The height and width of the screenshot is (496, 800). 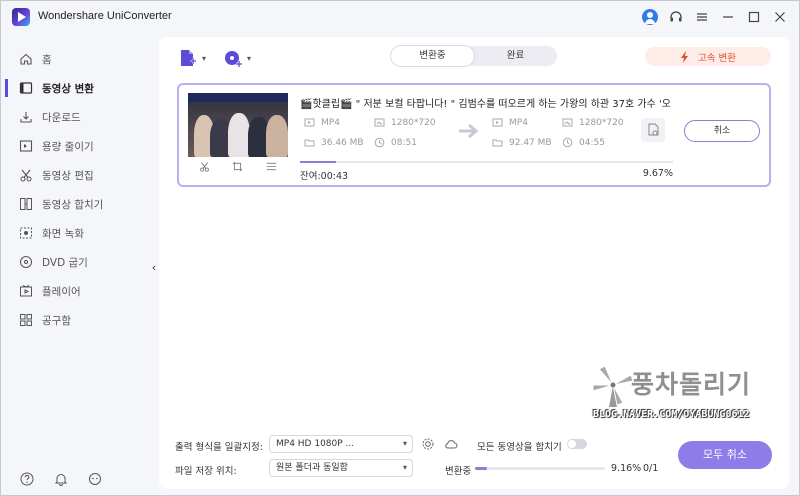 I want to click on task-percent: 9.67%, so click(x=657, y=173).